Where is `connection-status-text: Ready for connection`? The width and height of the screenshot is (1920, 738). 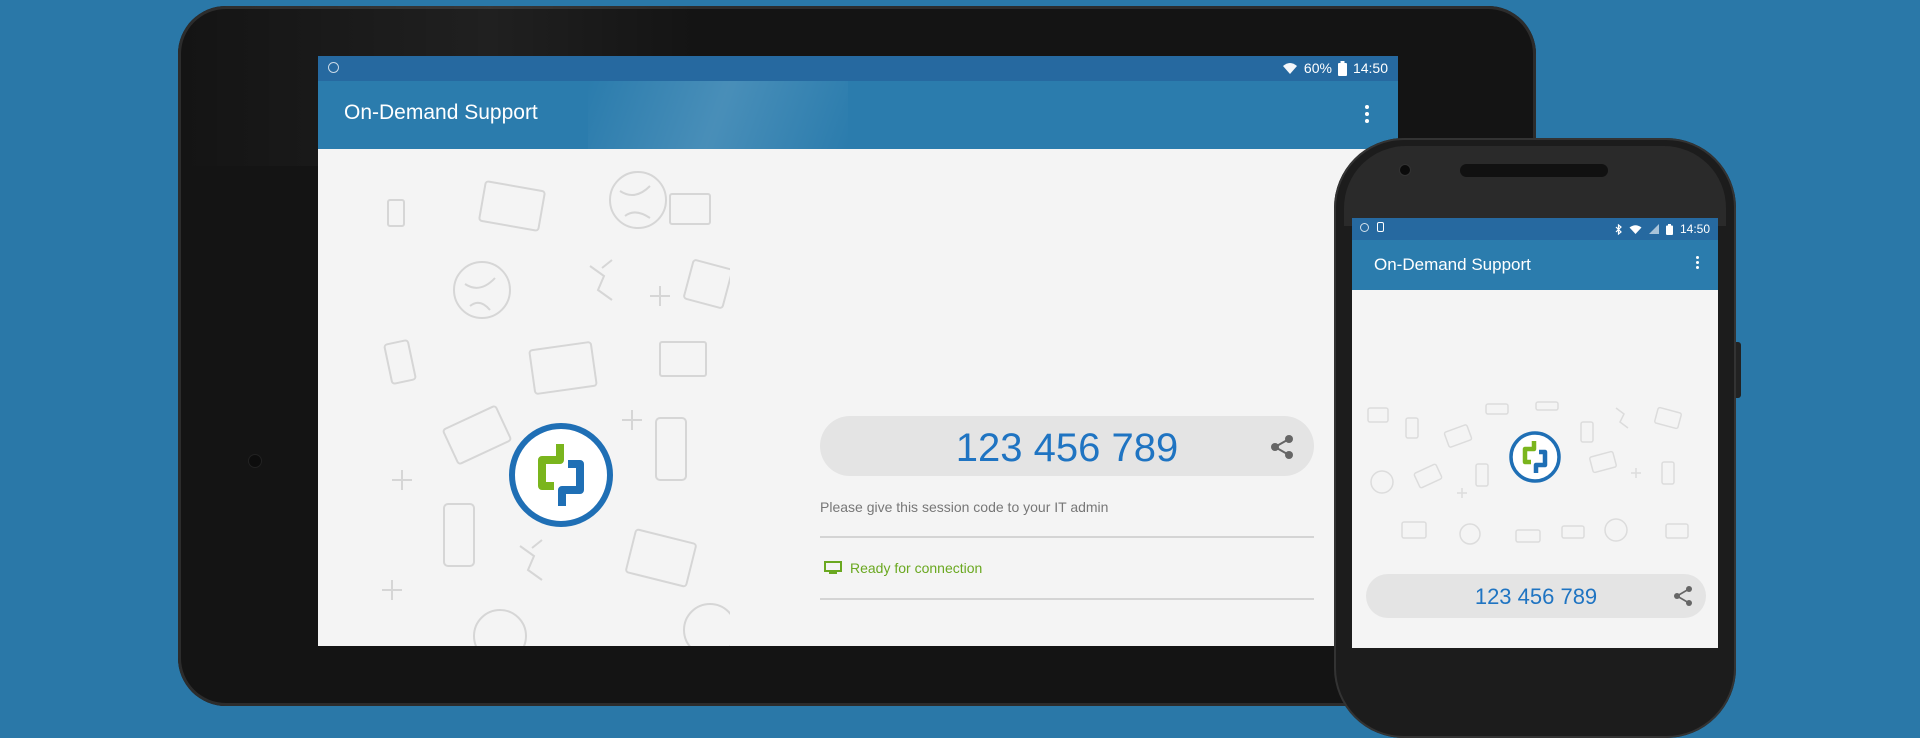 connection-status-text: Ready for connection is located at coordinates (916, 568).